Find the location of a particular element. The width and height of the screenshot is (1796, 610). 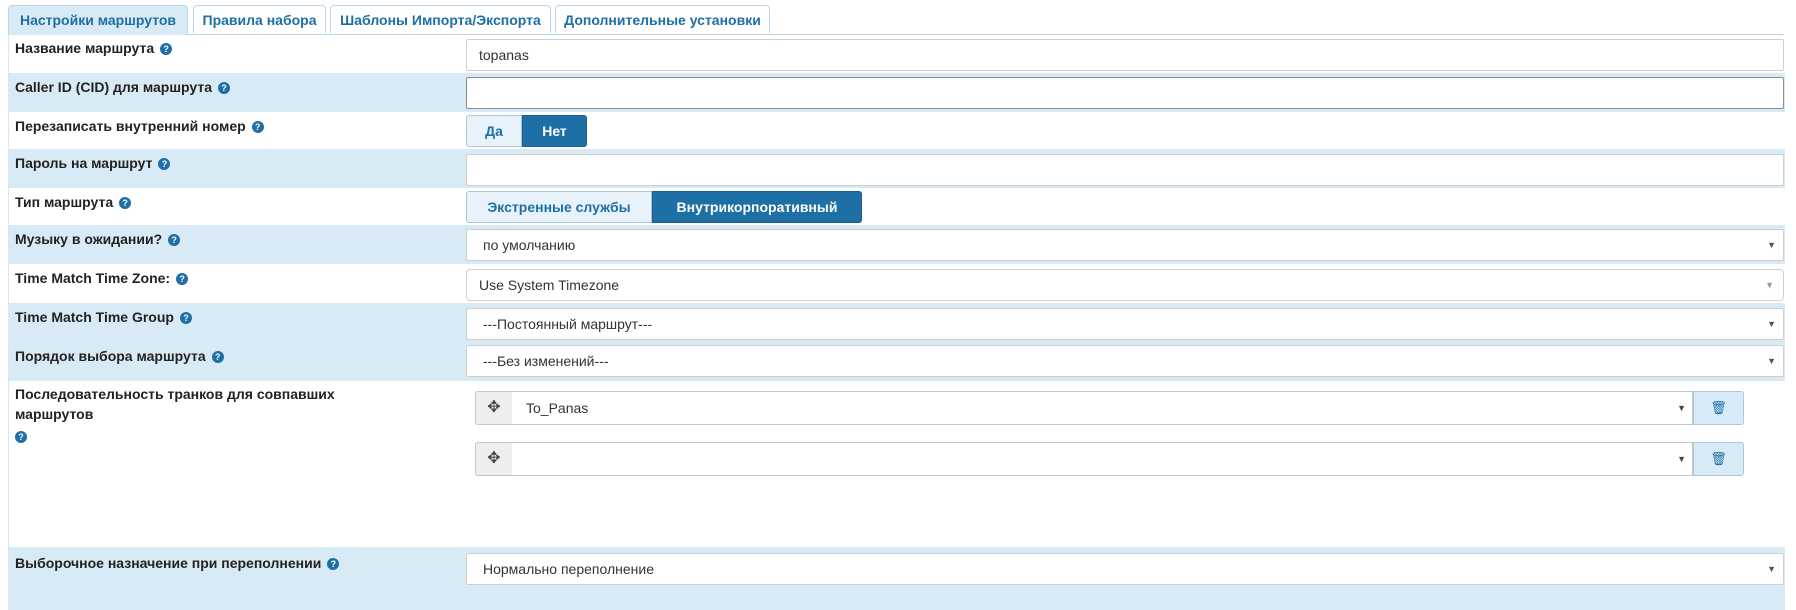

time-group-value: ---Постоянный маршрут--- is located at coordinates (568, 324).